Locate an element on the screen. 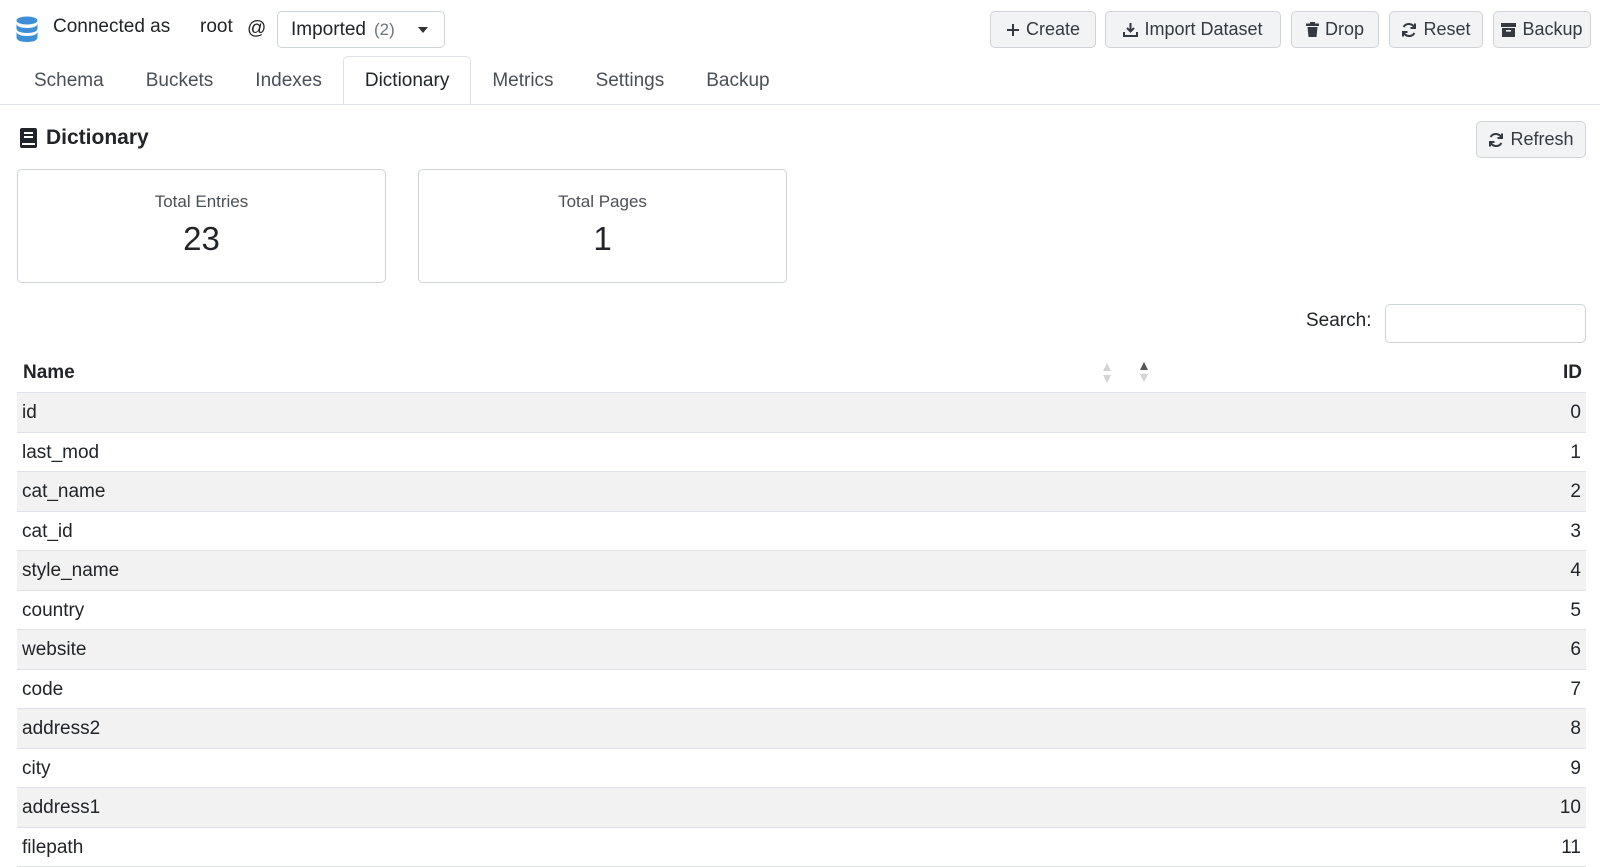  table-row: country 5 is located at coordinates (801, 611).